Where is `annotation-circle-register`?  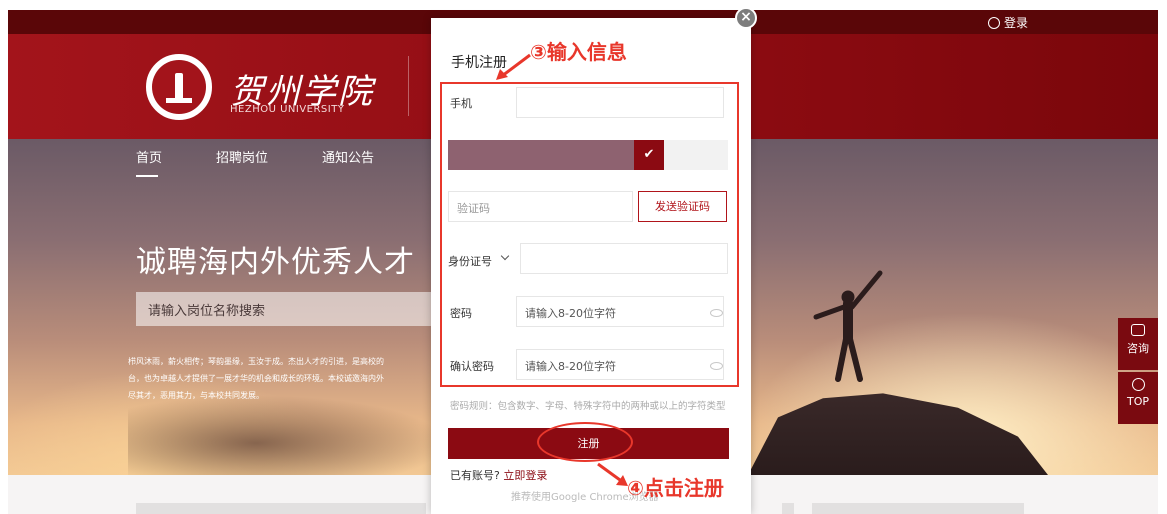 annotation-circle-register is located at coordinates (585, 442).